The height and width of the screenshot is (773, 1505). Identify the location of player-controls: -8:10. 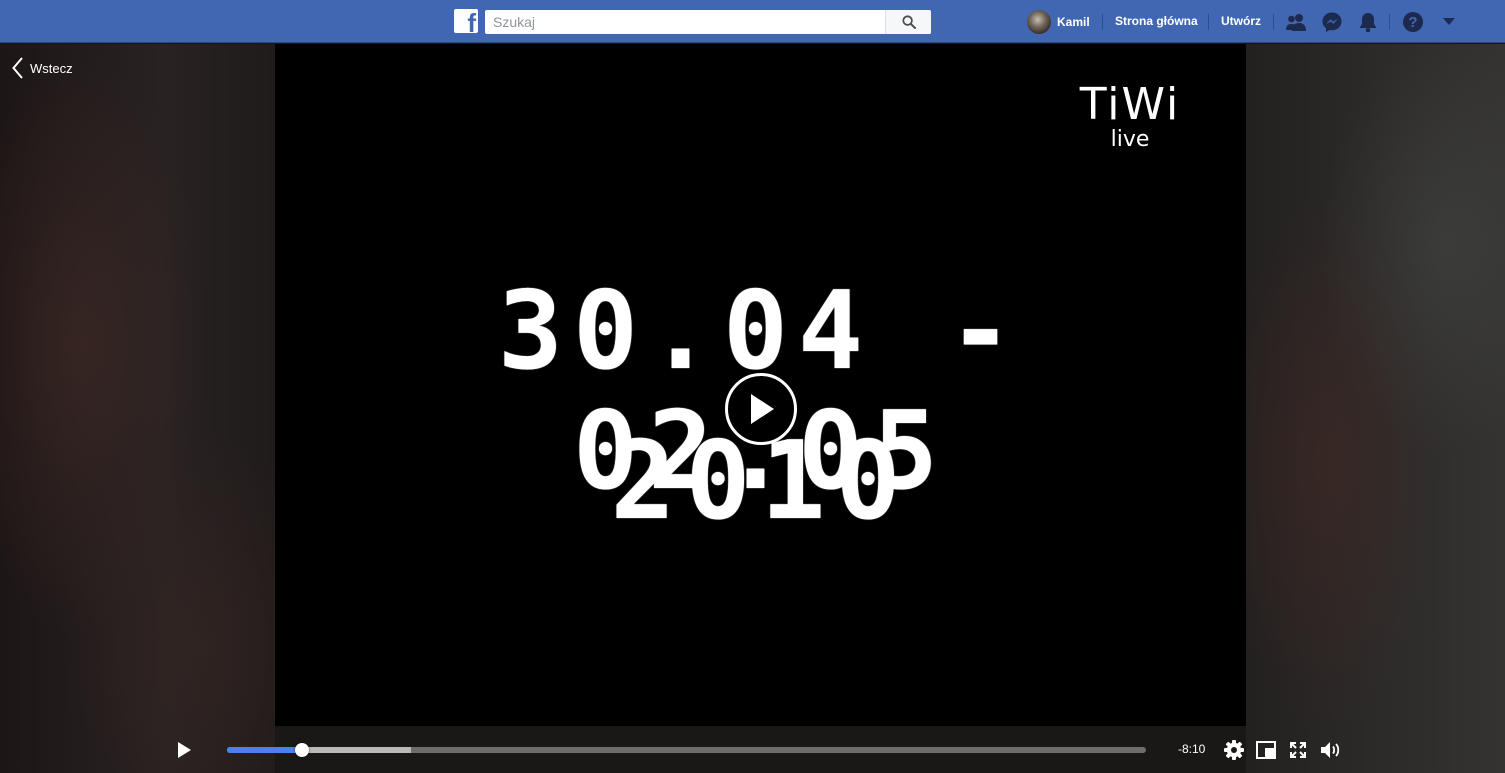
(770, 749).